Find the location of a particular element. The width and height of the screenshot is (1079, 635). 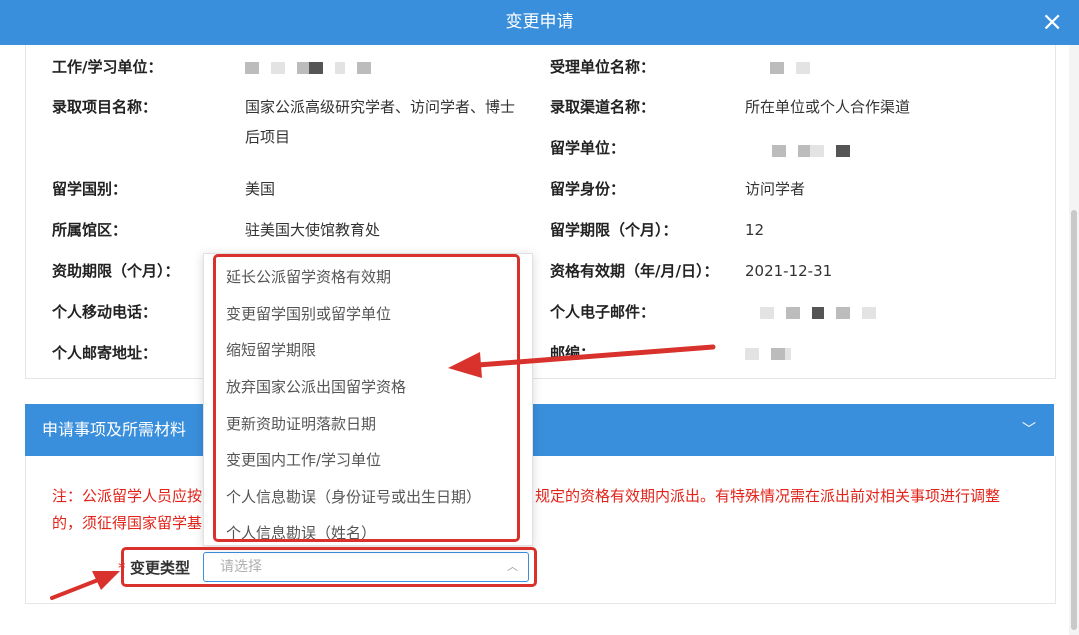

work-unit-value-masked is located at coordinates (314, 67).